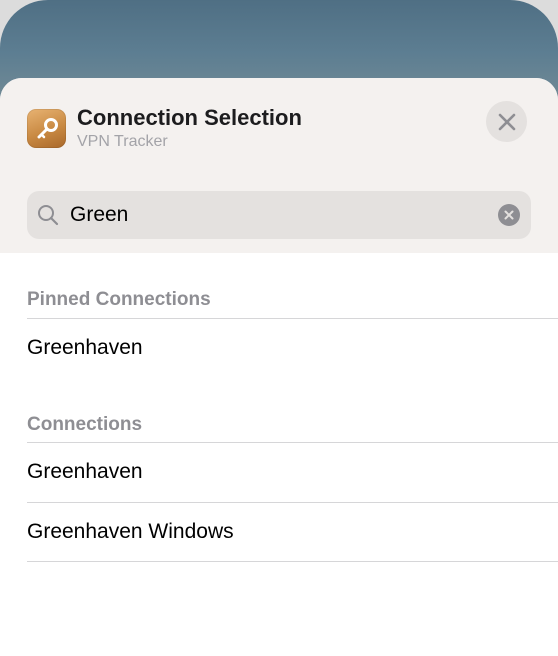 The width and height of the screenshot is (558, 656). Describe the element at coordinates (279, 348) in the screenshot. I see `pinned-connection-row: Greenhaven` at that location.